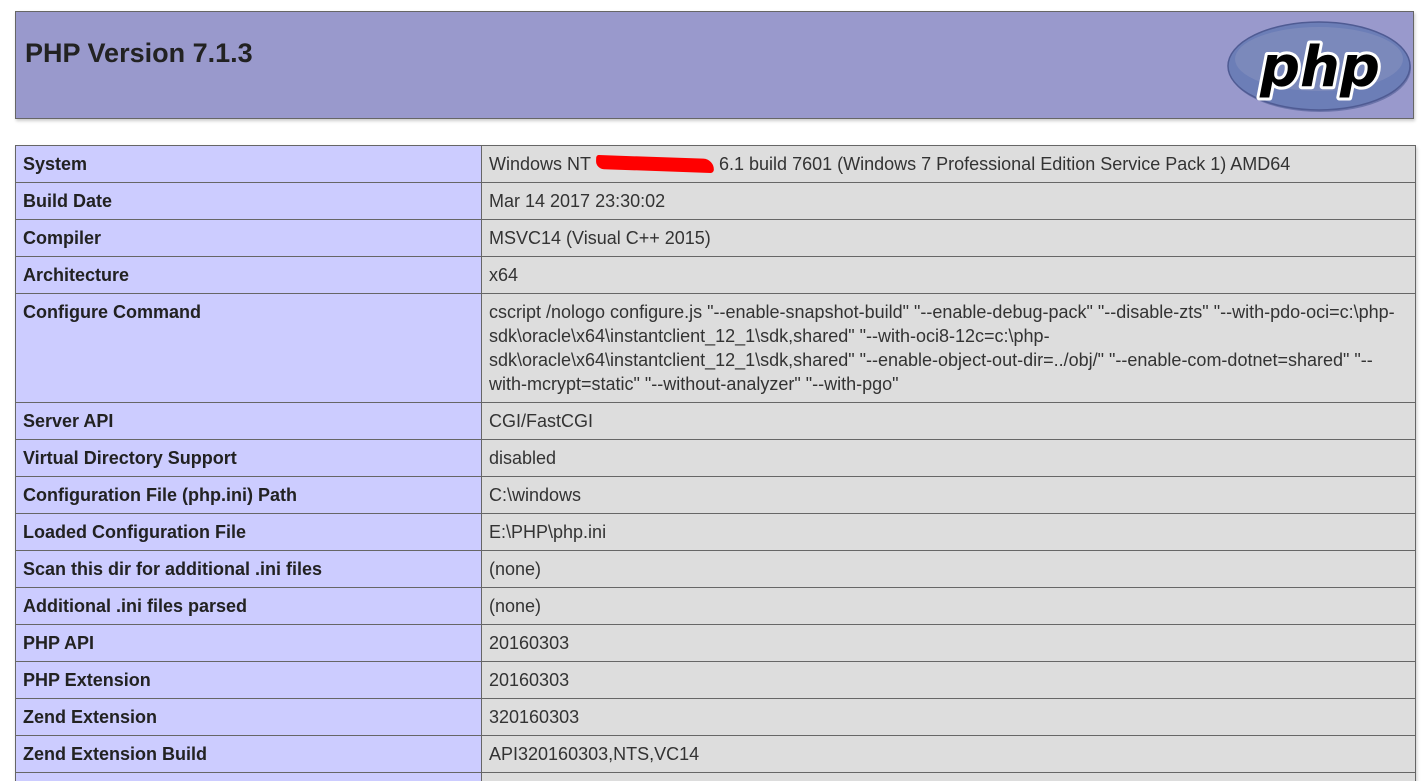 The image size is (1428, 781). I want to click on row-key: Server API, so click(248, 421).